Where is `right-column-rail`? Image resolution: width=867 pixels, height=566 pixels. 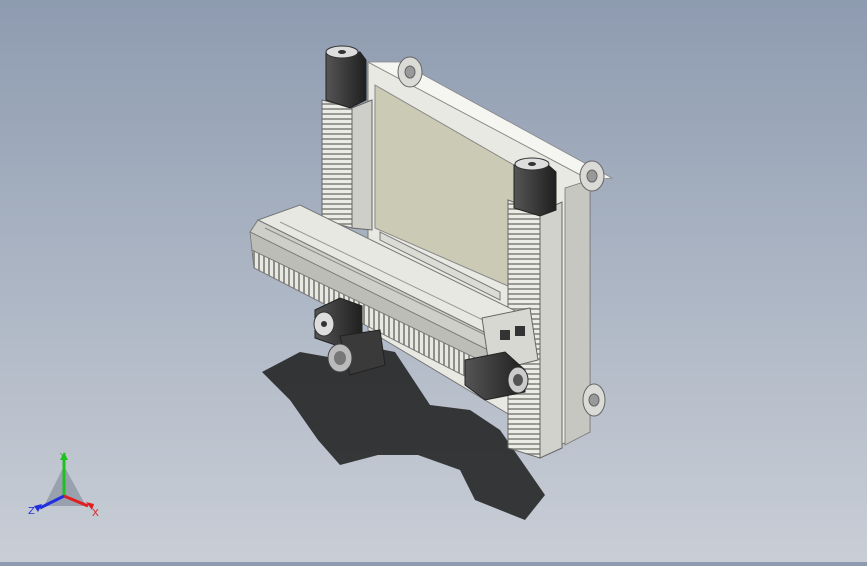 right-column-rail is located at coordinates (551, 330).